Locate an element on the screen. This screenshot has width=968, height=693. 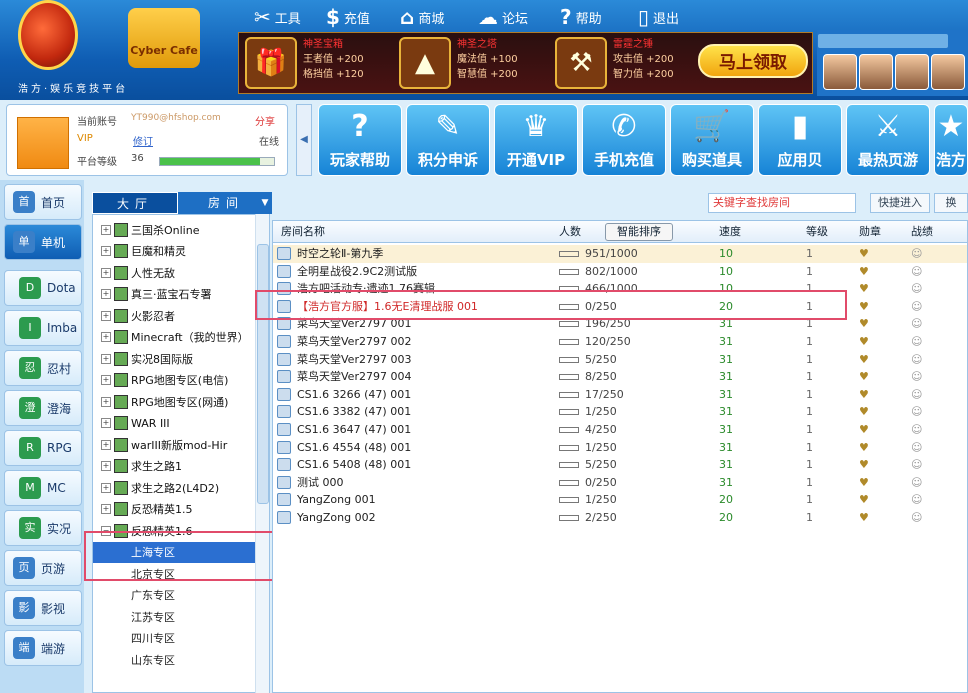
fix-link: 修订 is located at coordinates (143, 140).